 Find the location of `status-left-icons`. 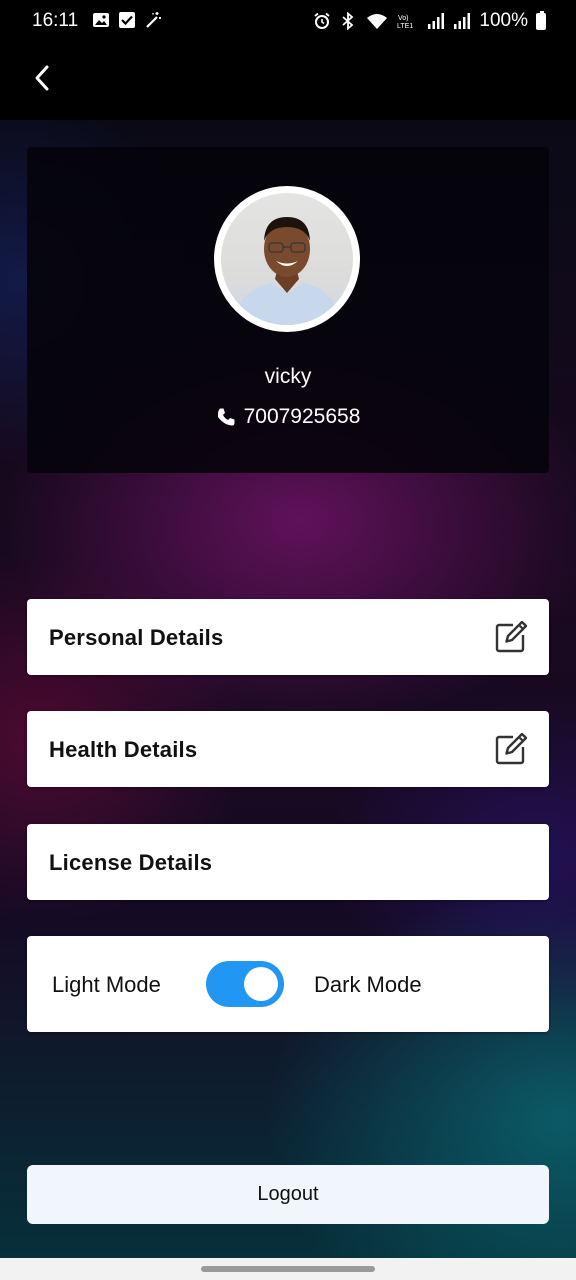

status-left-icons is located at coordinates (127, 20).